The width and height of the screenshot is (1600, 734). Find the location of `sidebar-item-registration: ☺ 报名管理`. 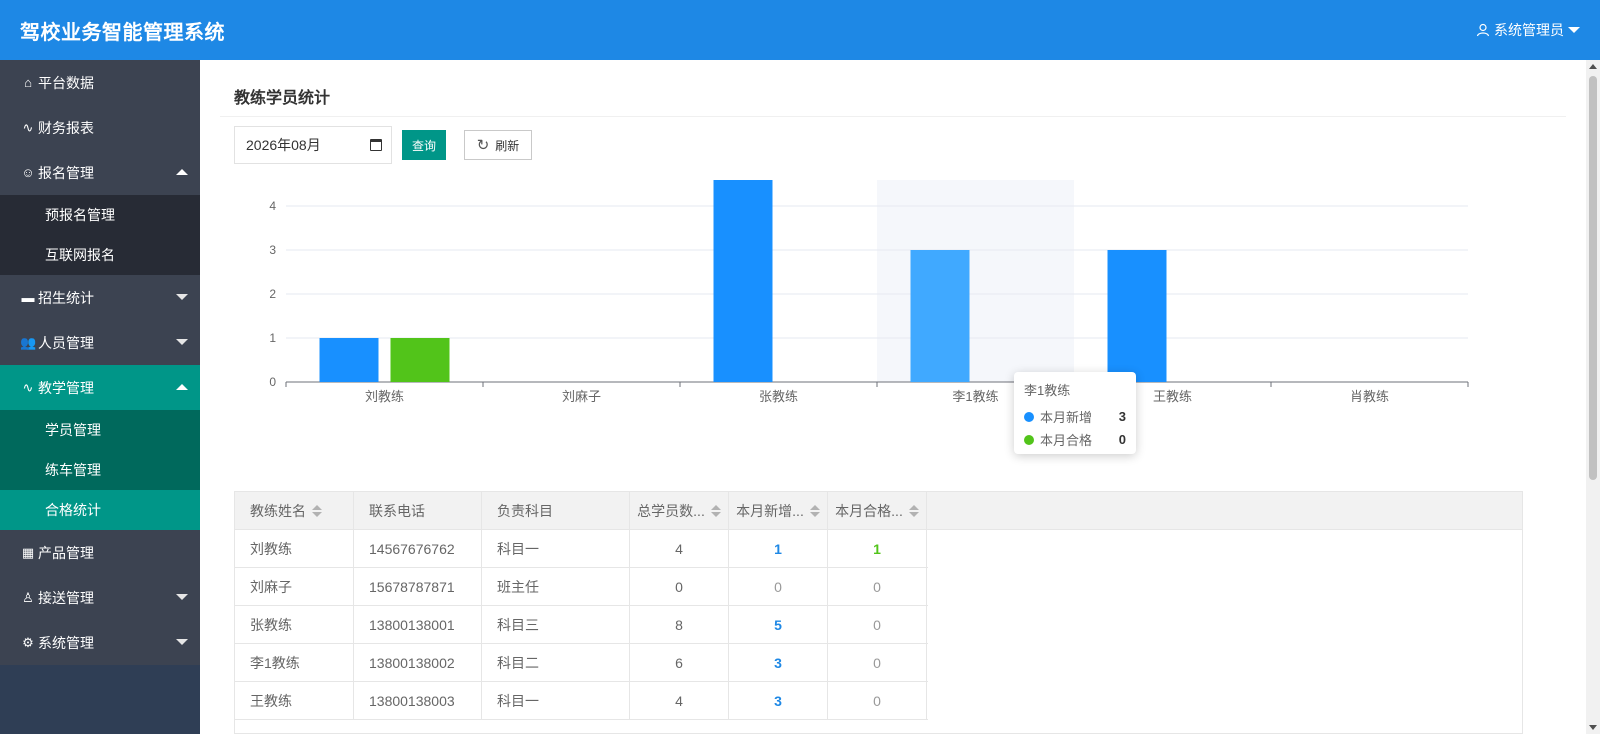

sidebar-item-registration: ☺ 报名管理 is located at coordinates (100, 172).